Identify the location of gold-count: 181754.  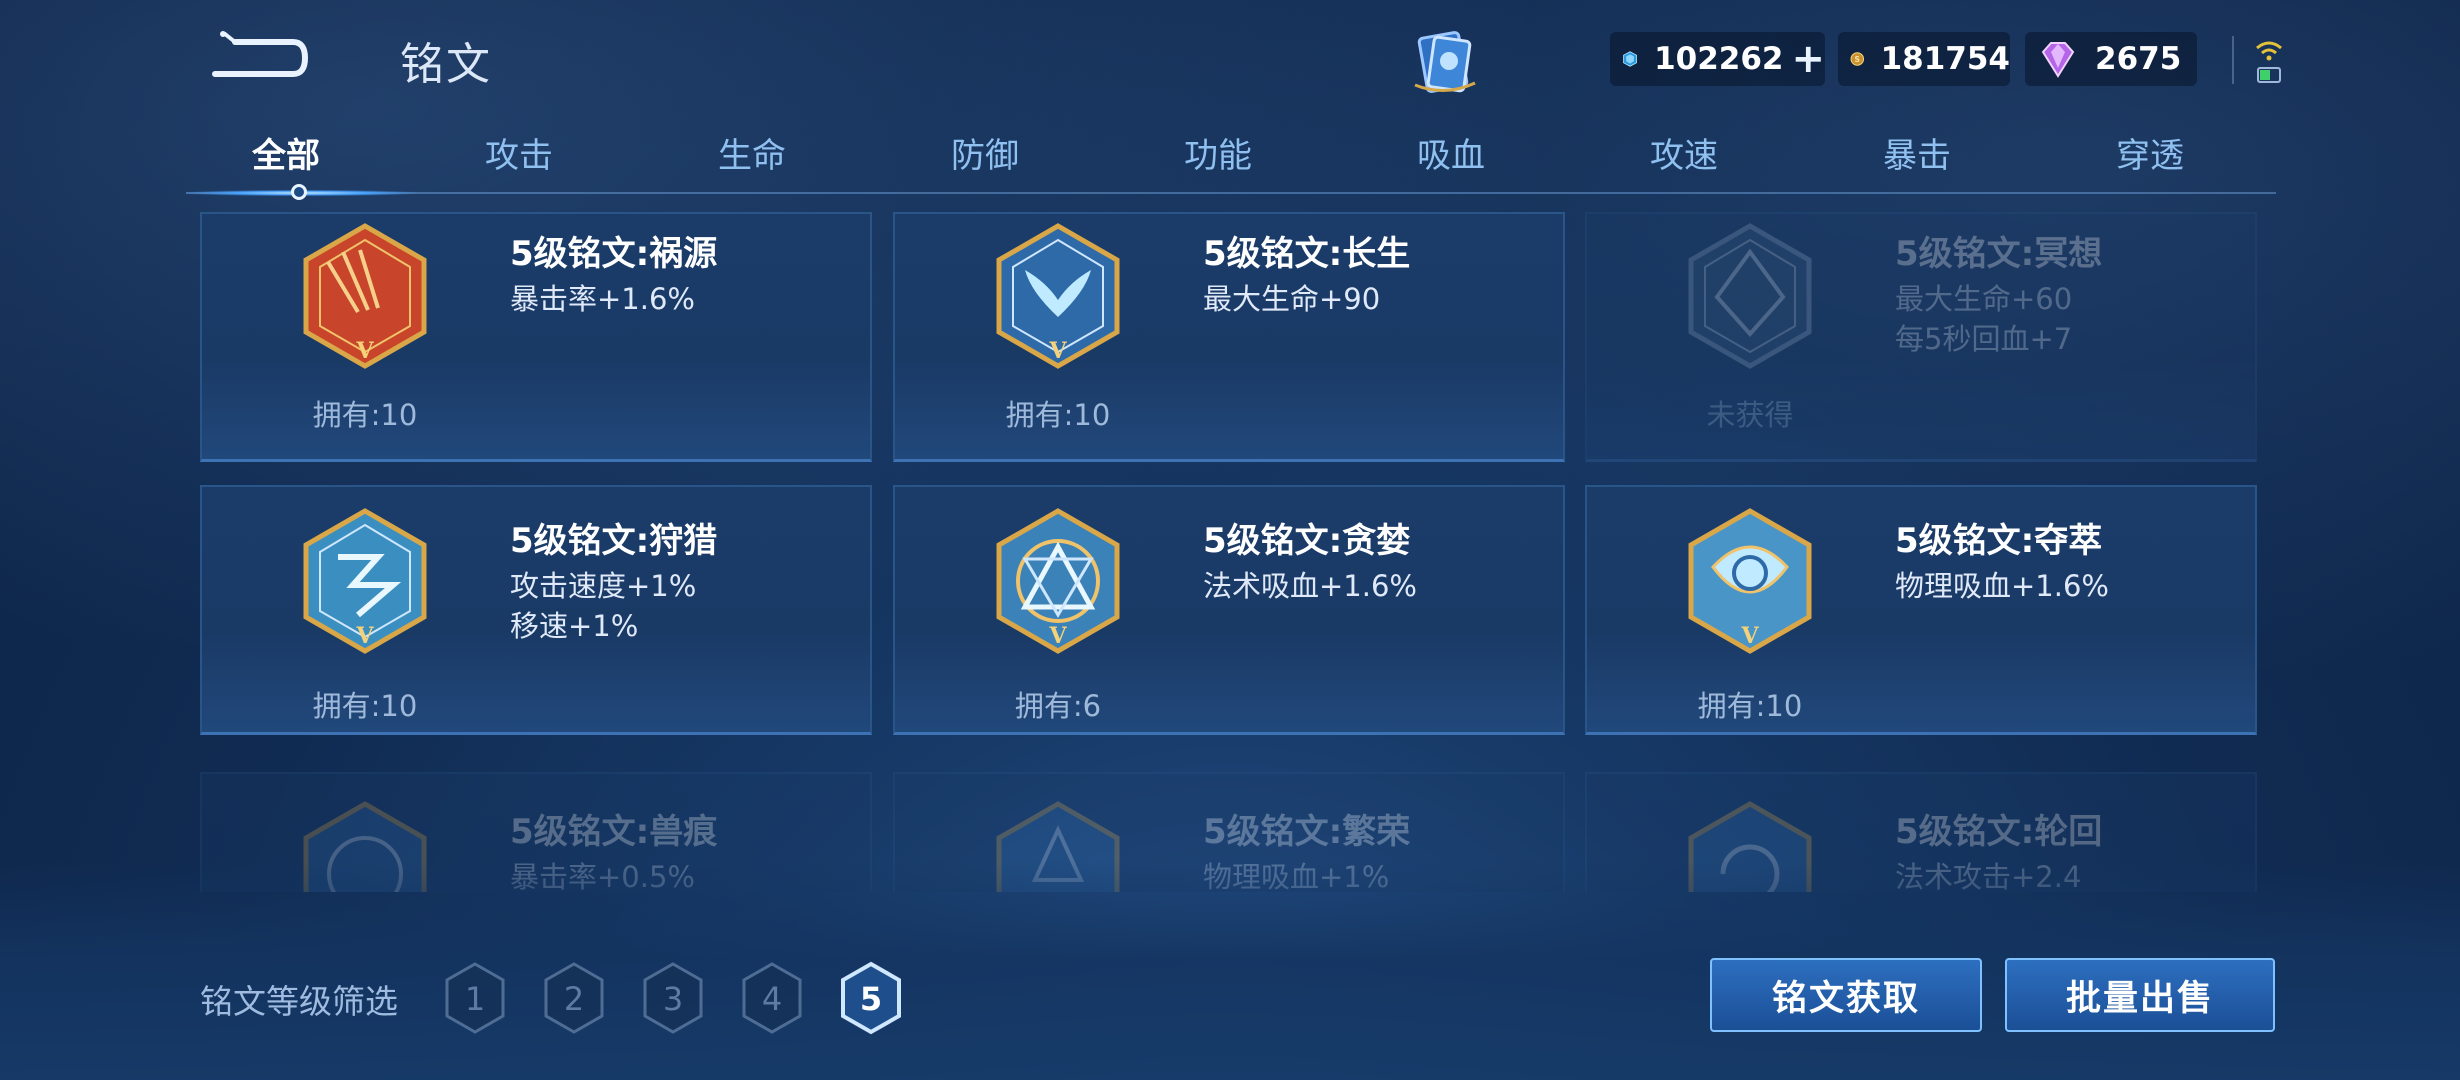
(1945, 59).